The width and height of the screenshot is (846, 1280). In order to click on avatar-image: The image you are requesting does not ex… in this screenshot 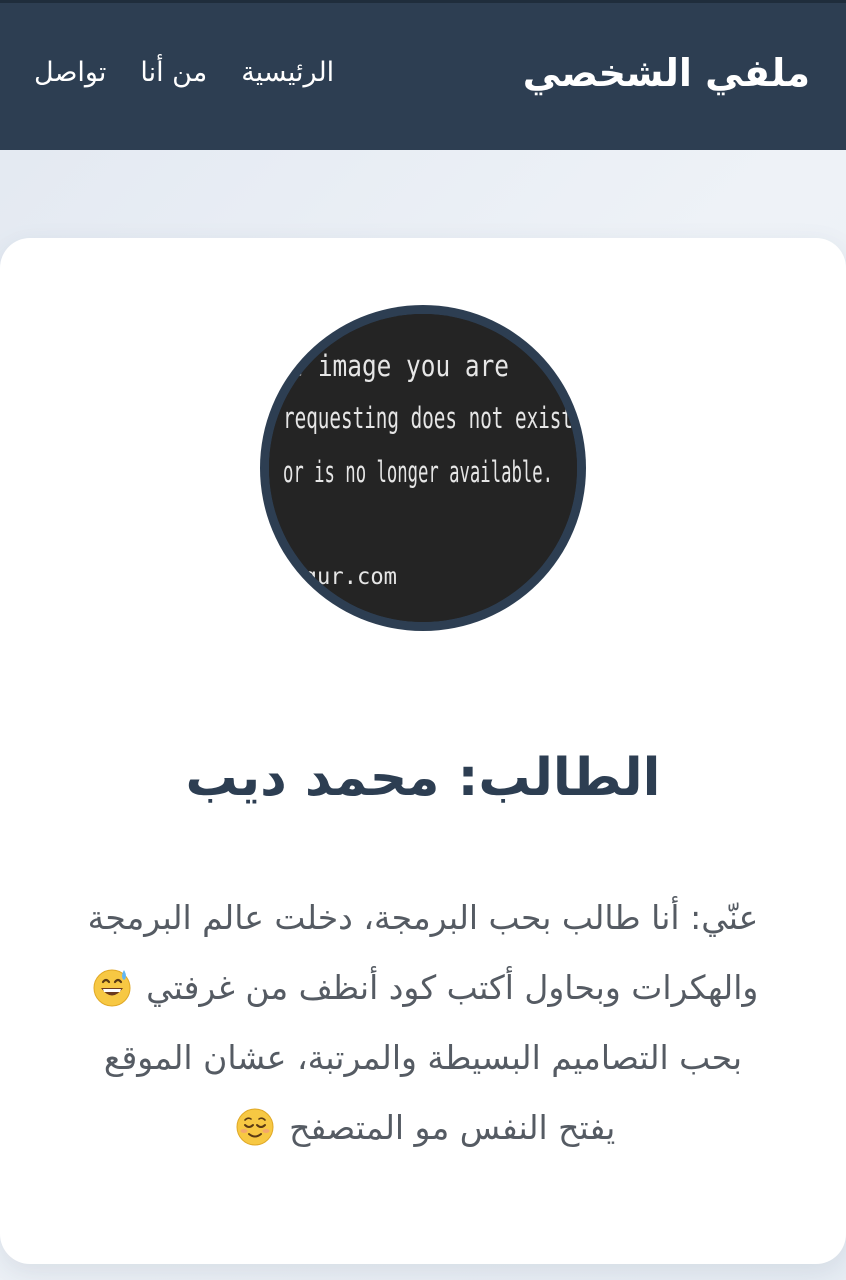, I will do `click(423, 468)`.